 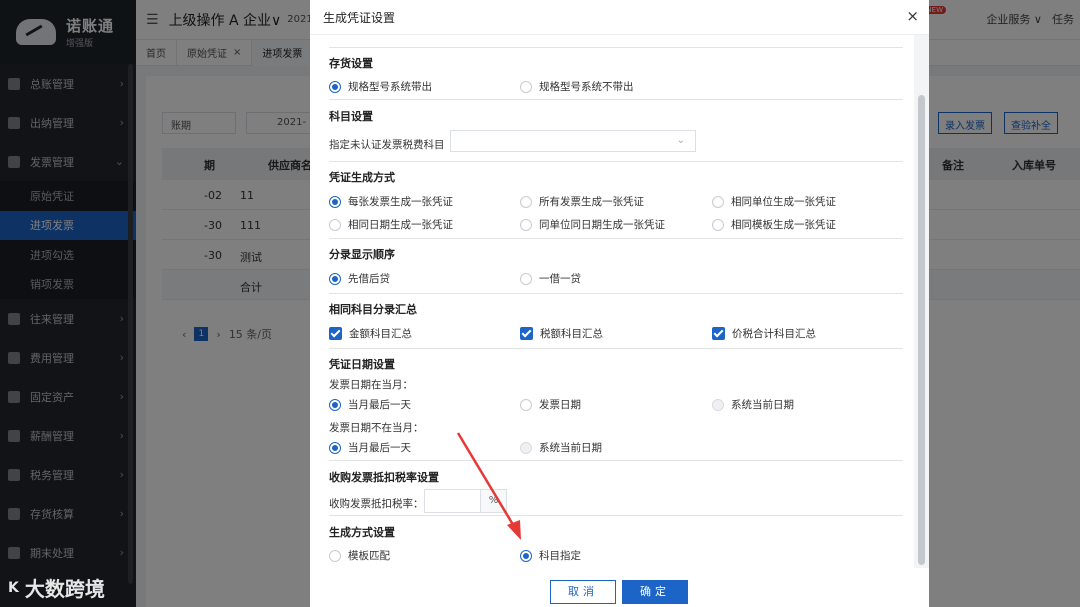 What do you see at coordinates (488, 486) in the screenshot?
I see `annotation-arrow-icon` at bounding box center [488, 486].